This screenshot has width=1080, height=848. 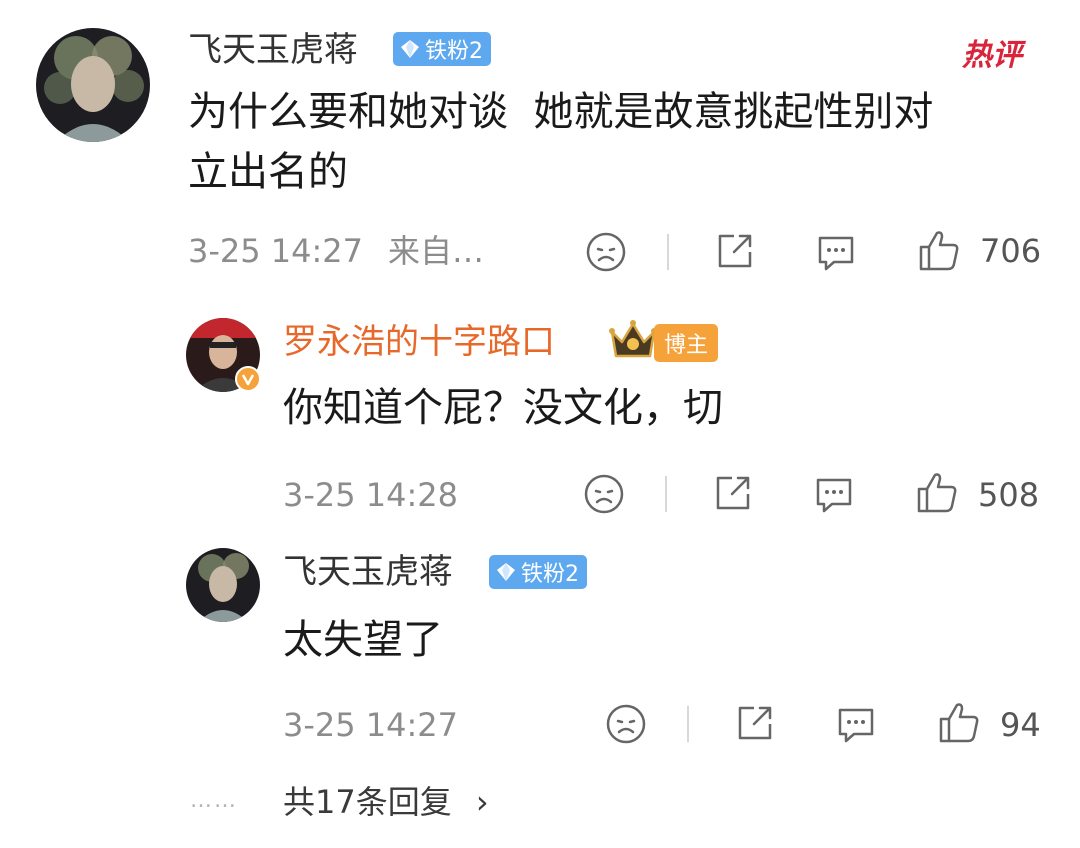 What do you see at coordinates (371, 495) in the screenshot?
I see `timestamp: 3-25 14:28` at bounding box center [371, 495].